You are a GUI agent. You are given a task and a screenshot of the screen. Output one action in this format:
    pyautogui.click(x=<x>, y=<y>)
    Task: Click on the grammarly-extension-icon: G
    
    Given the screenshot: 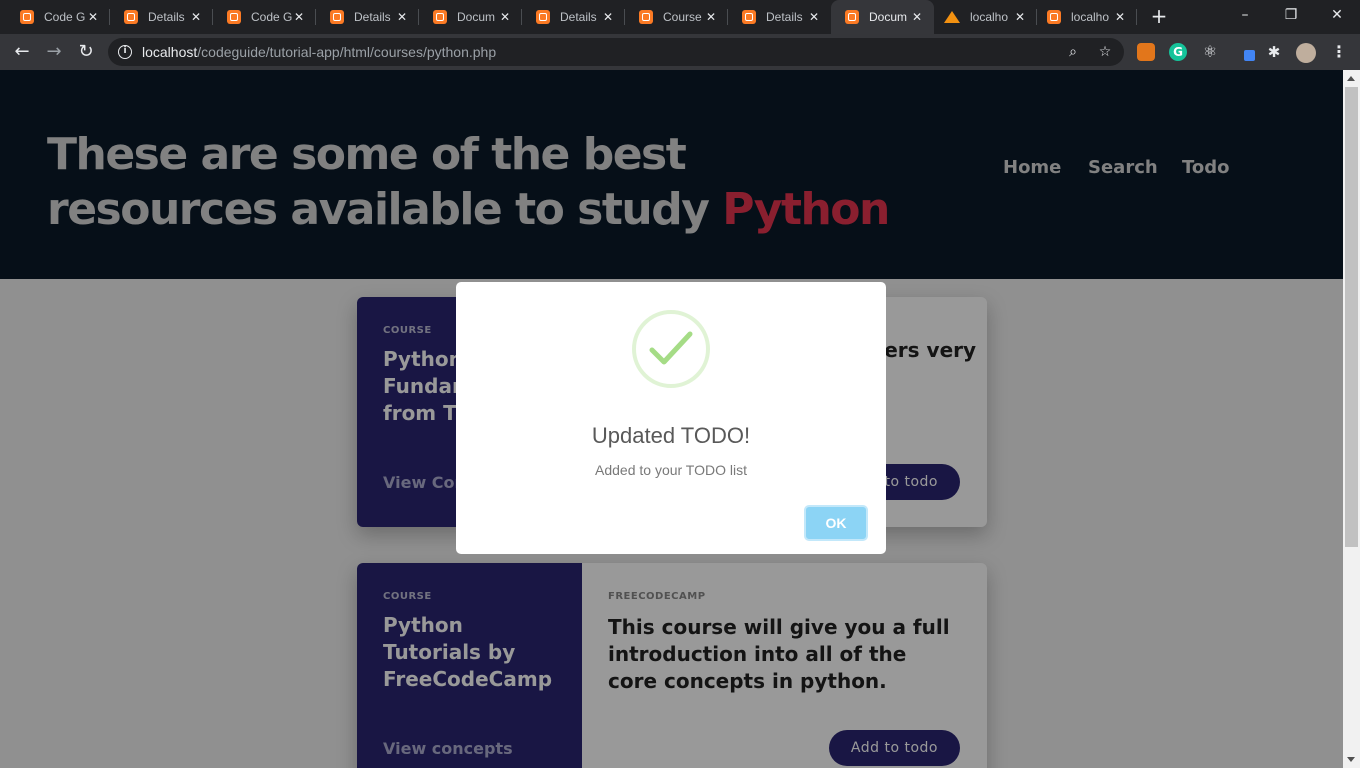 What is the action you would take?
    pyautogui.click(x=1178, y=52)
    